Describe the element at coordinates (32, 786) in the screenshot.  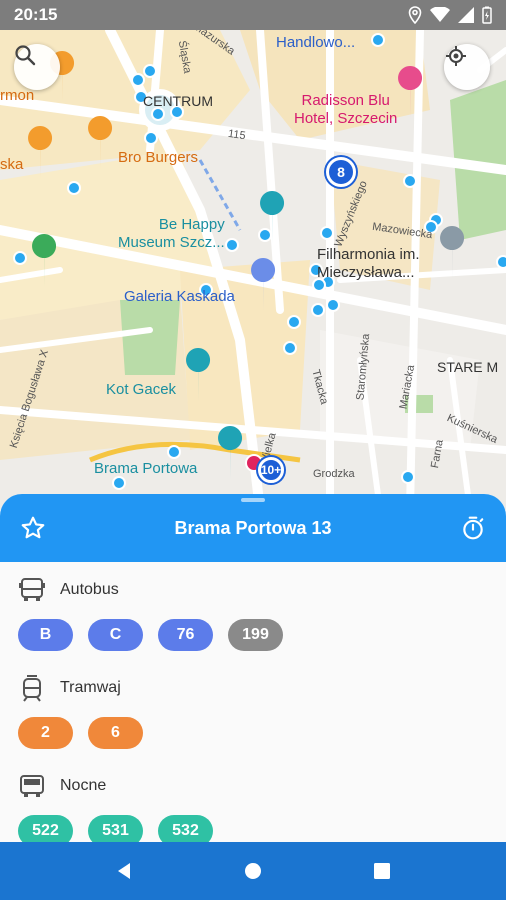
I see `night-bus-icon` at that location.